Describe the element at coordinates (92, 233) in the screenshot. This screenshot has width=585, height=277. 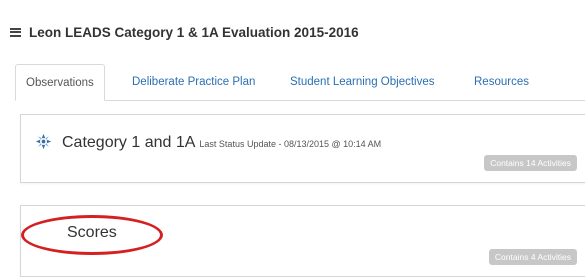
I see `card-title-scores: Scores` at that location.